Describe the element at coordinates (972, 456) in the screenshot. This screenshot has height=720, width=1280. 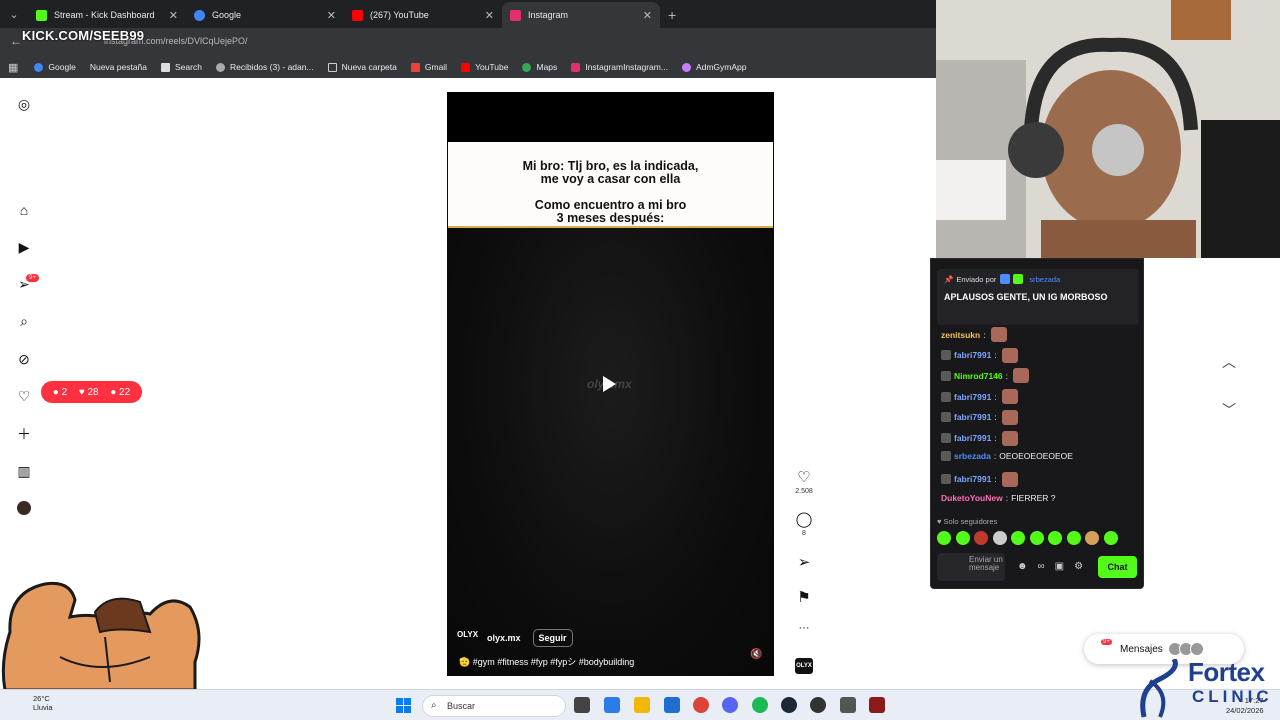
I see `chat-username: srbezada` at that location.